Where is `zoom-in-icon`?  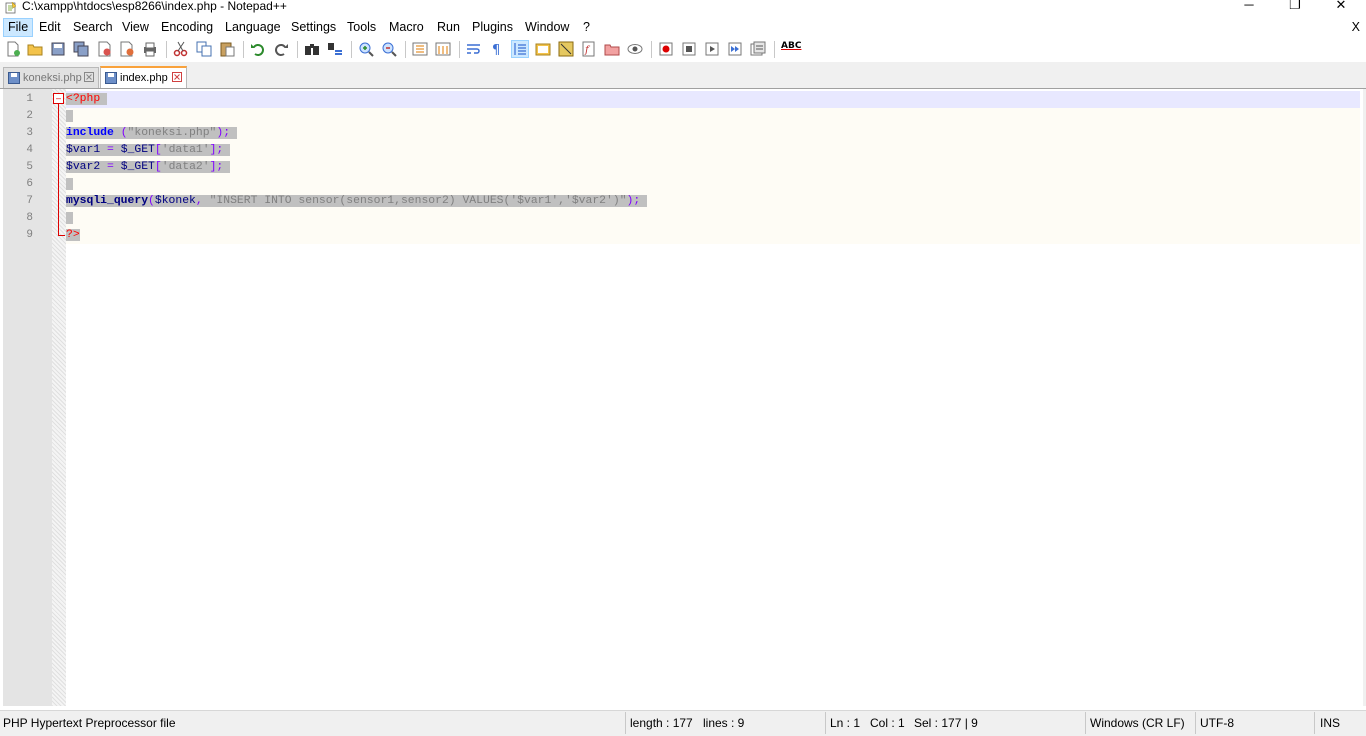 zoom-in-icon is located at coordinates (366, 49).